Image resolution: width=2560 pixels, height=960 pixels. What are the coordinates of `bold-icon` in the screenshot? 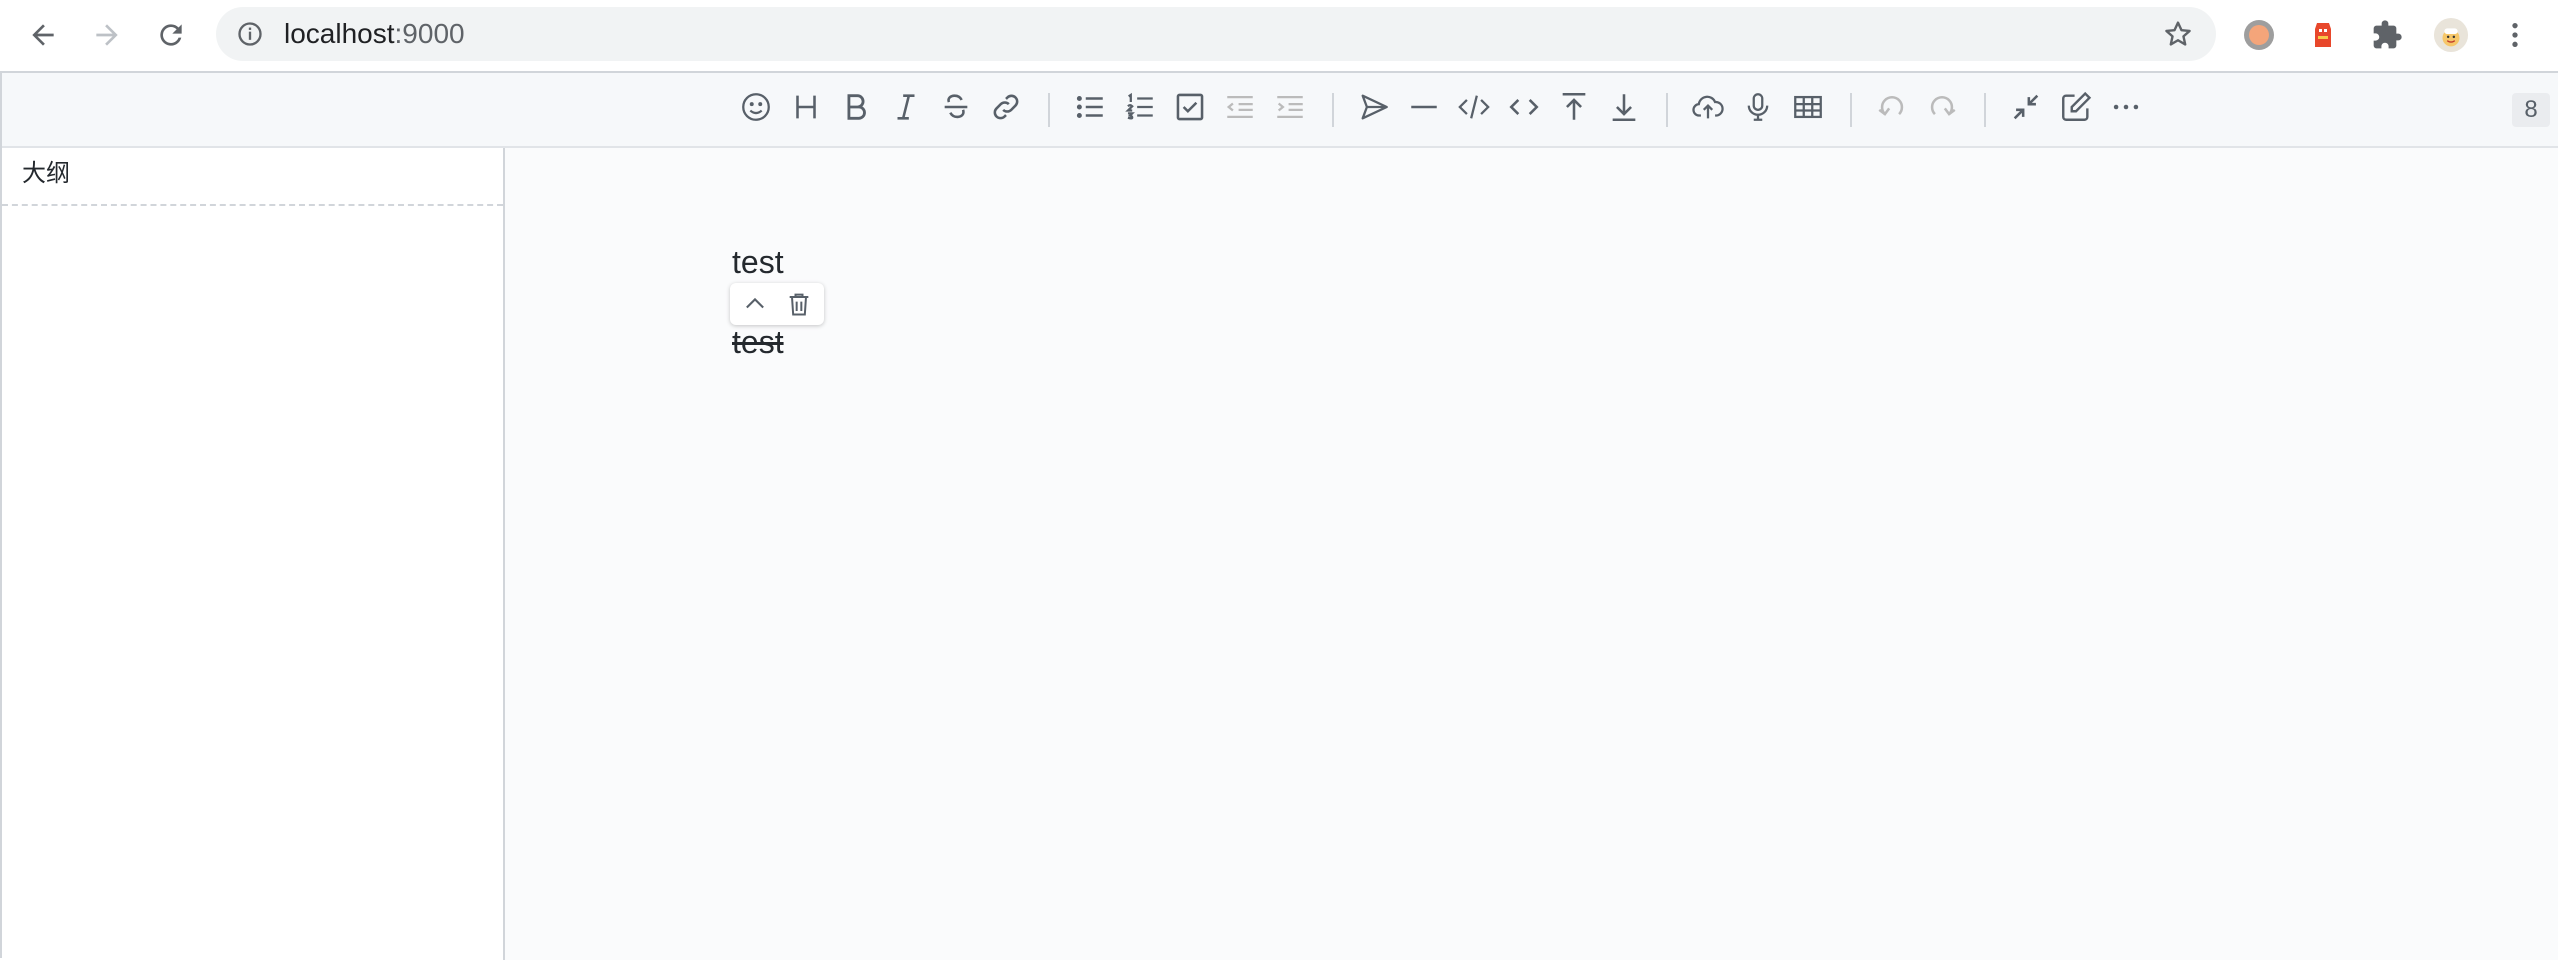 It's located at (856, 107).